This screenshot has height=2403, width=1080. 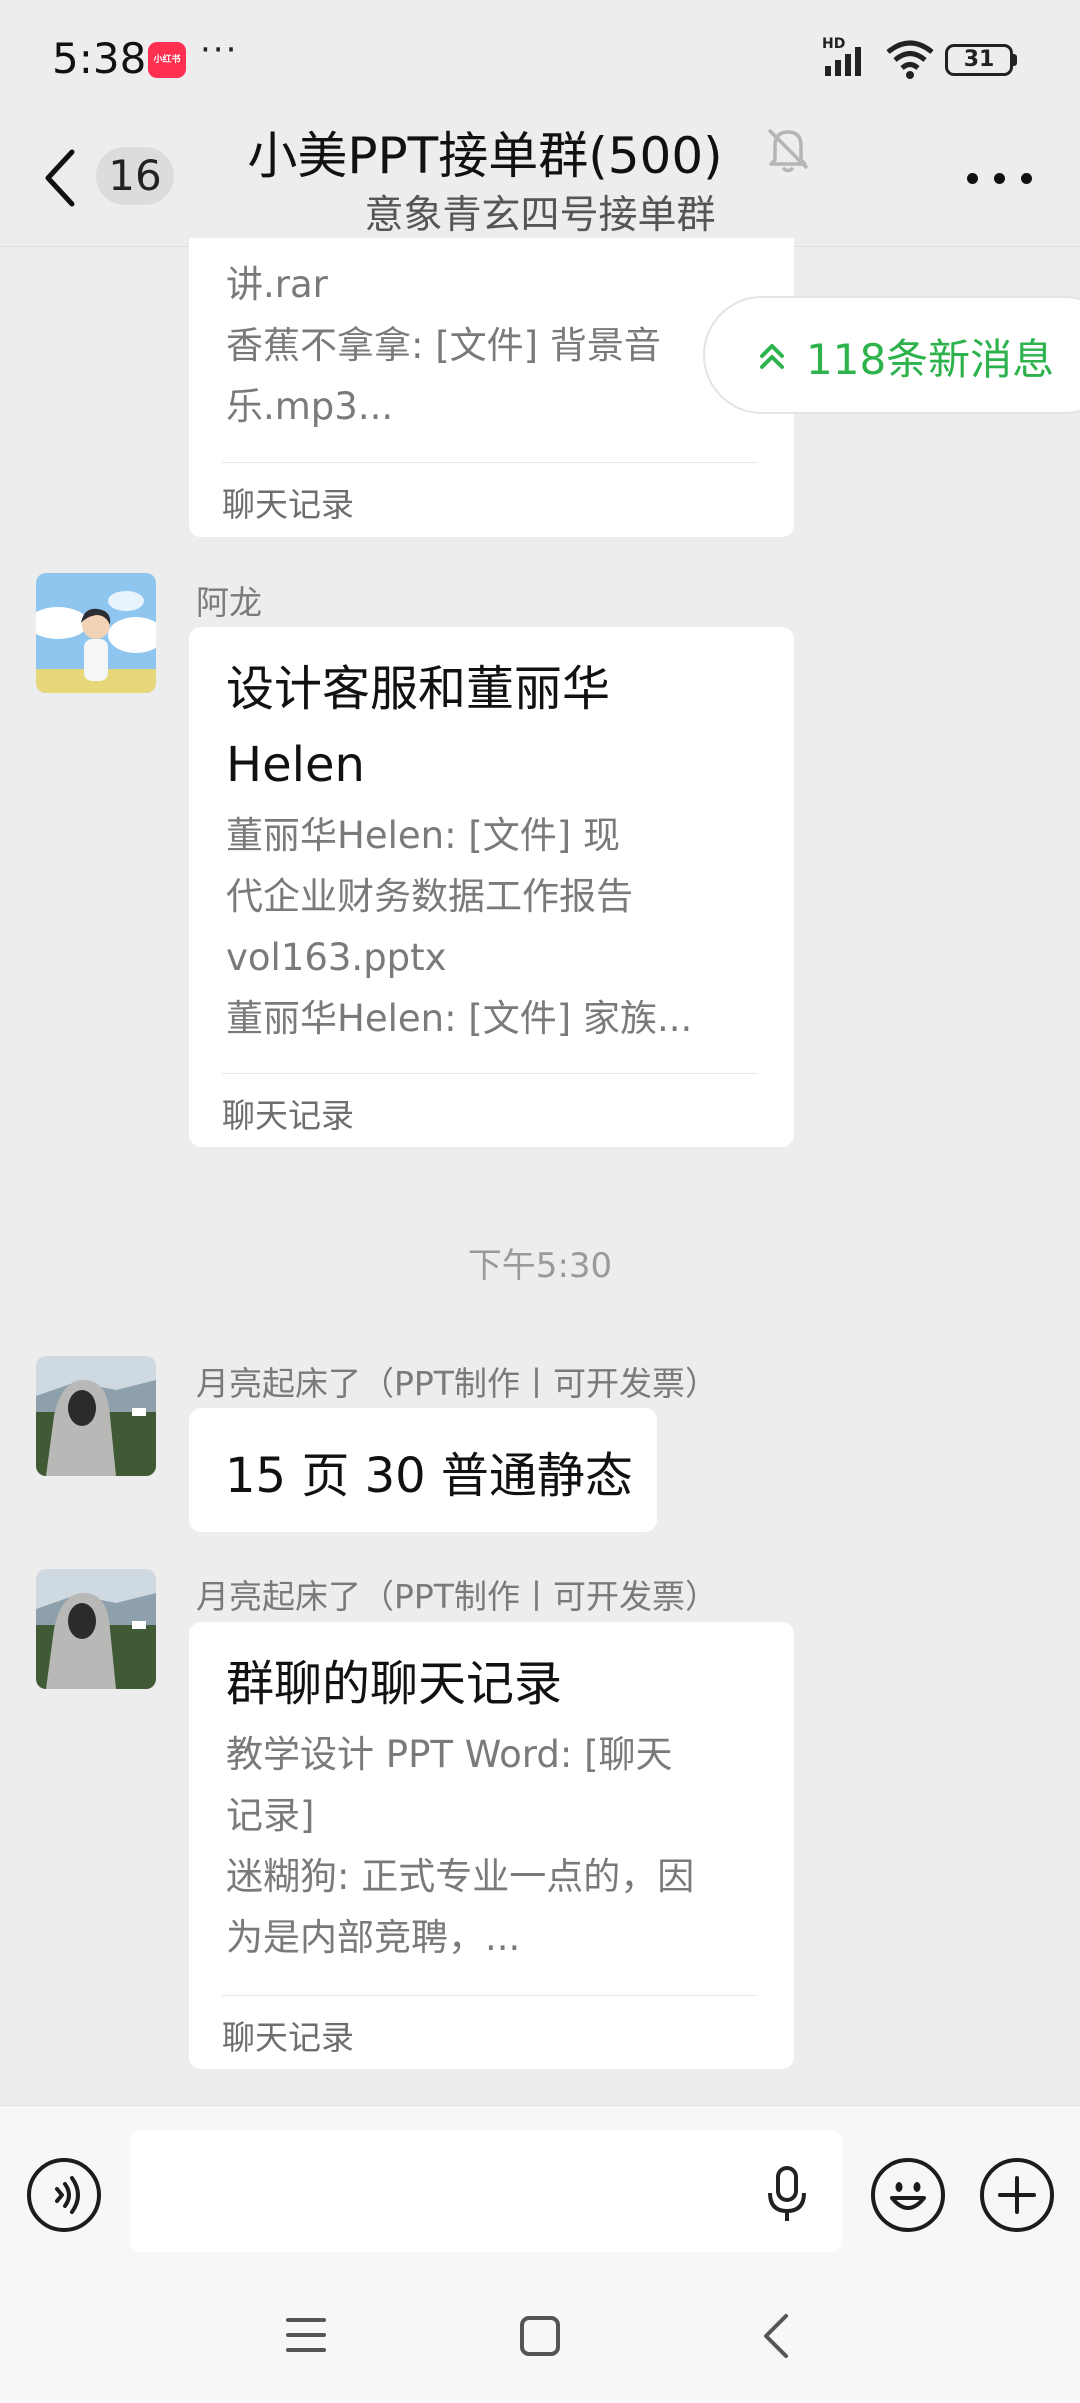 I want to click on plus-icon, so click(x=1017, y=2195).